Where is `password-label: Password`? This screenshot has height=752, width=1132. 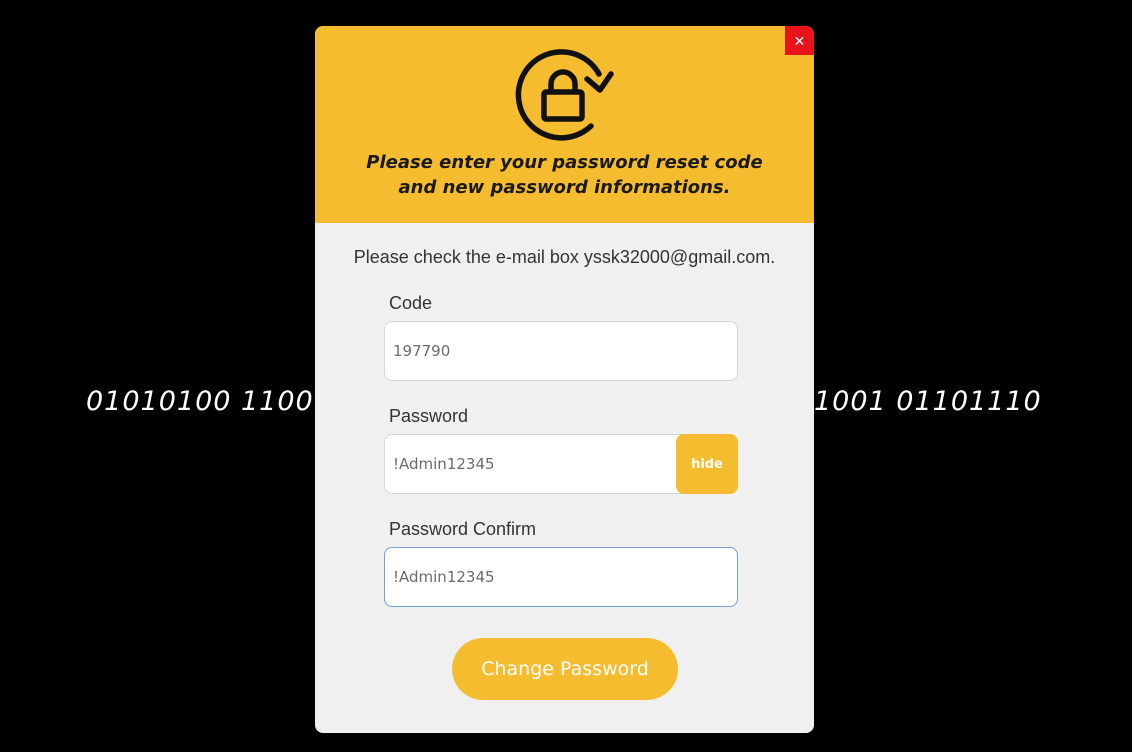 password-label: Password is located at coordinates (429, 416).